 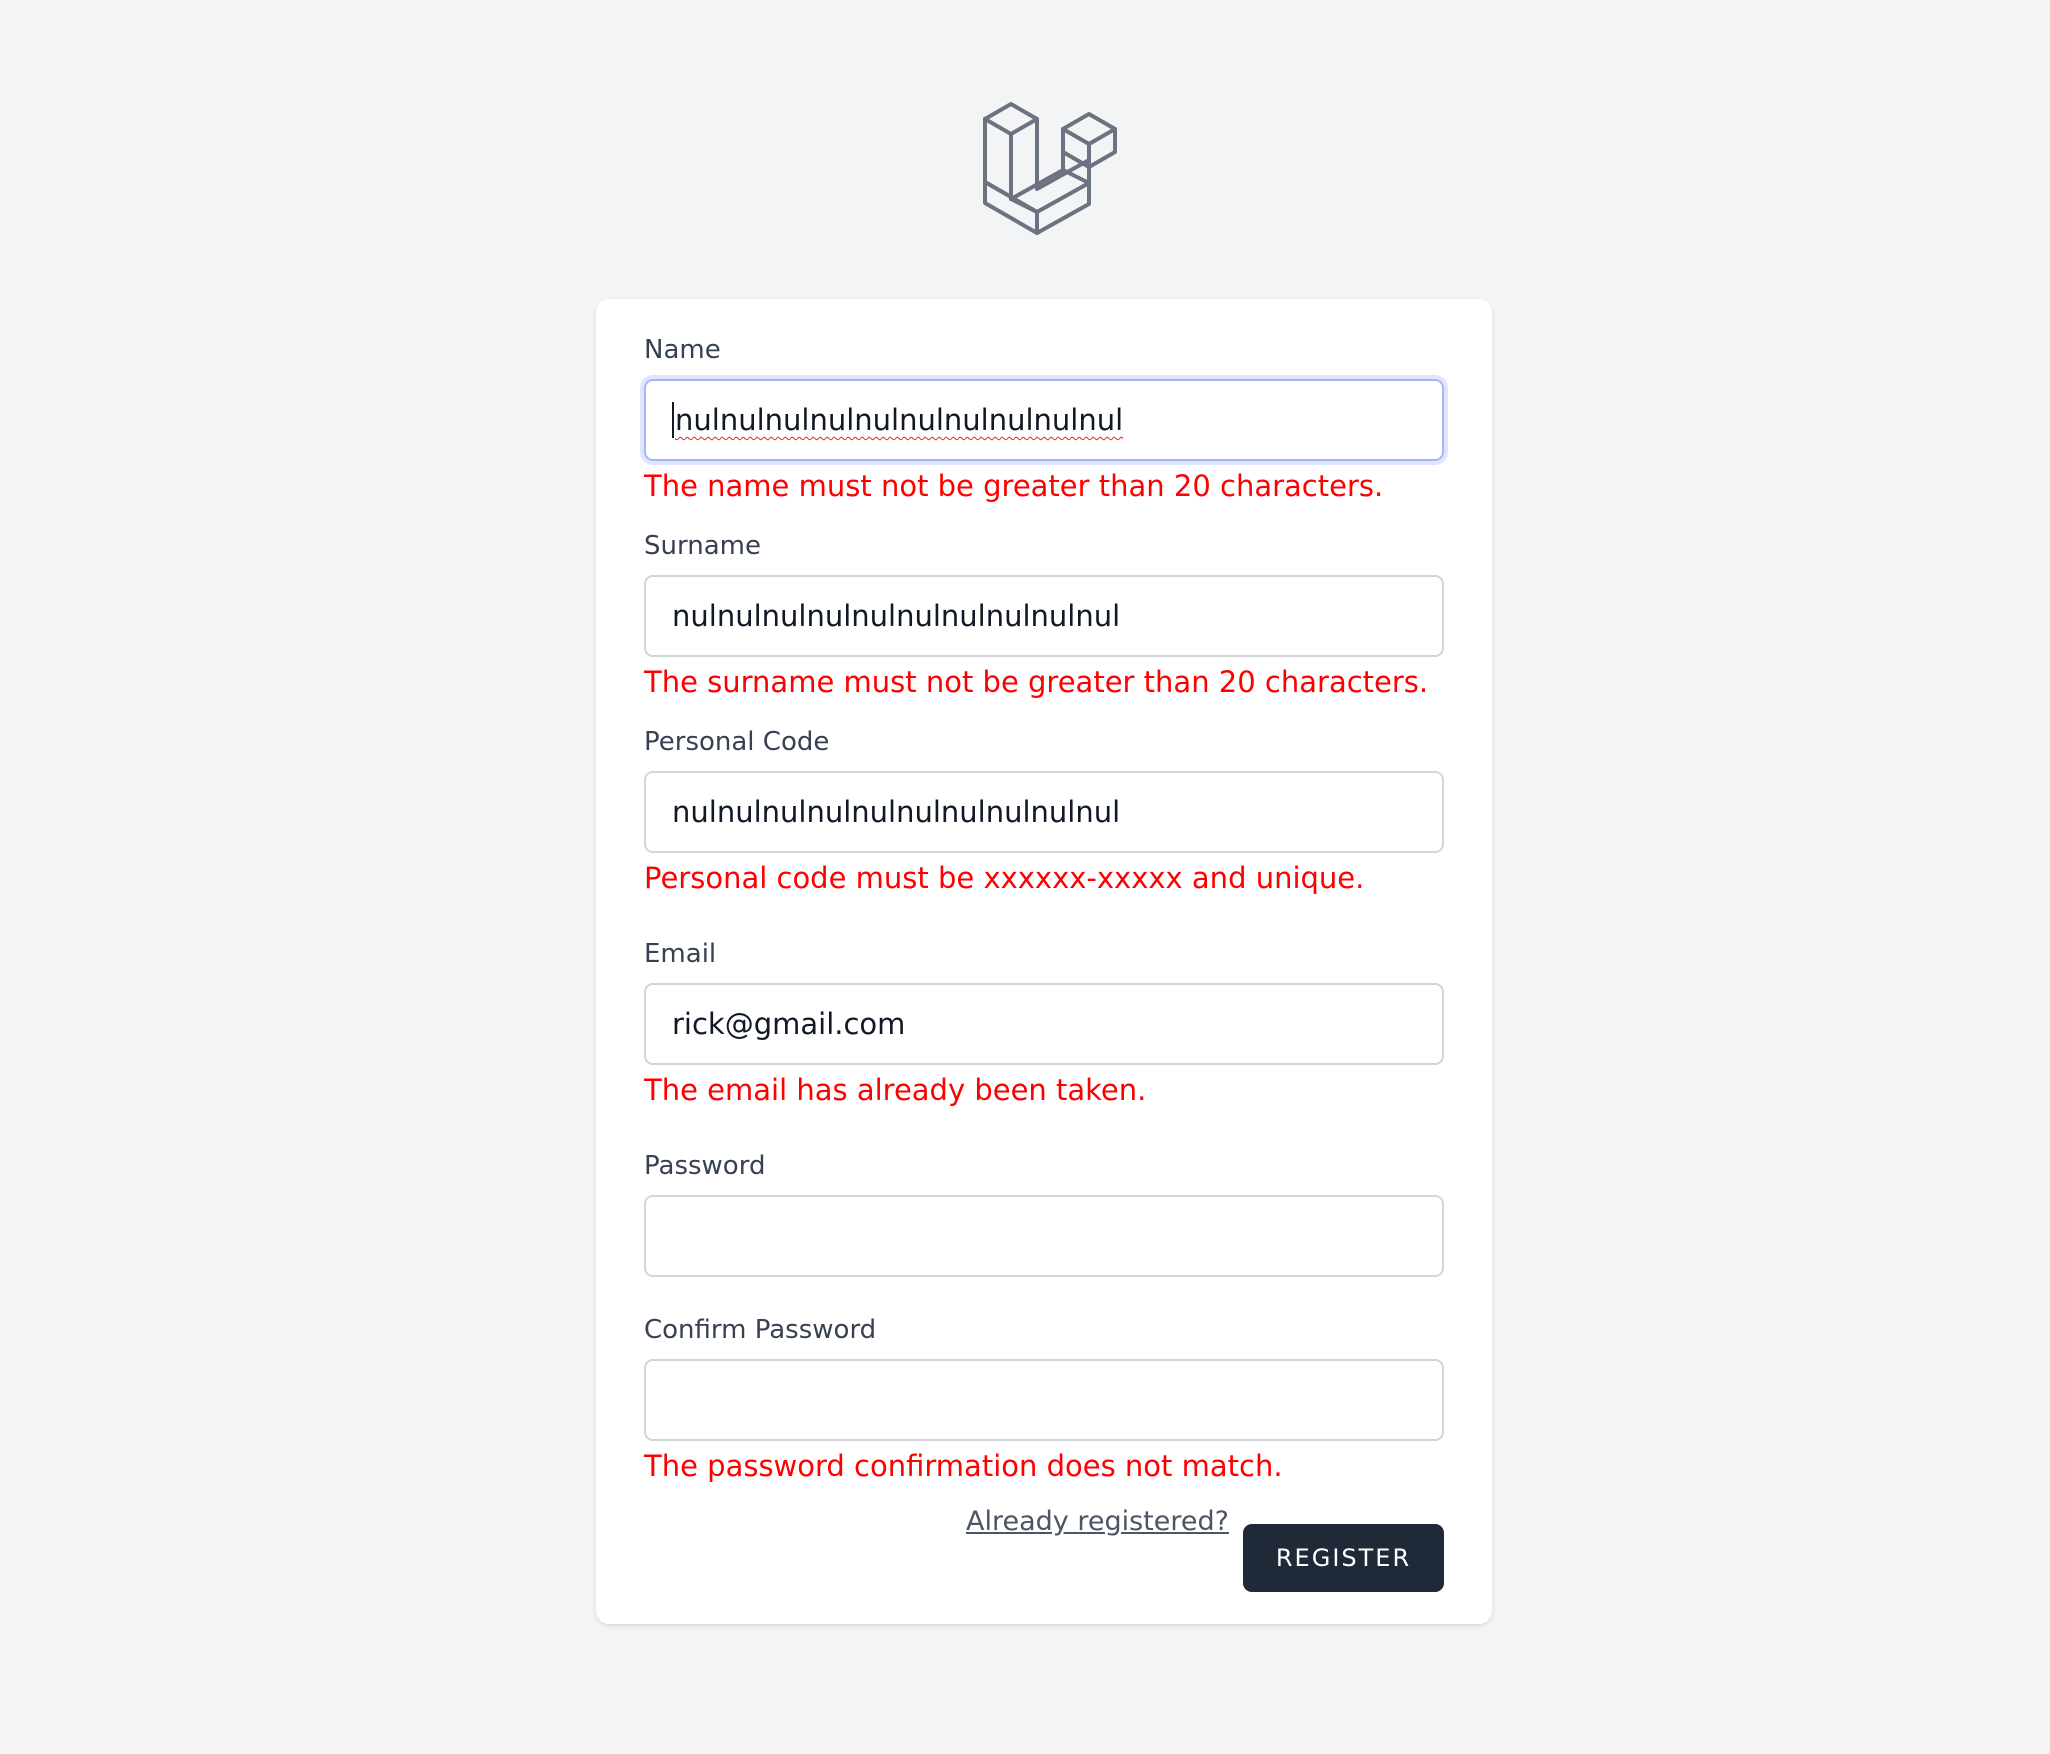 I want to click on confirm-password-input, so click(x=1044, y=1400).